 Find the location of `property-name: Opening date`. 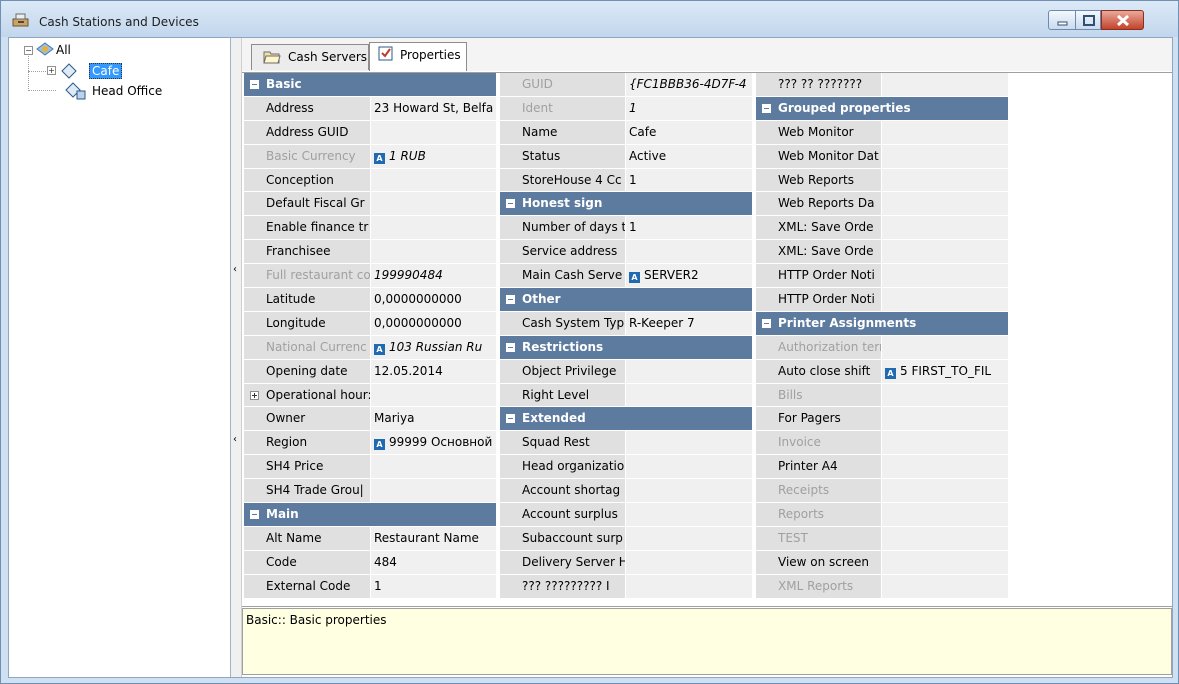

property-name: Opening date is located at coordinates (307, 371).